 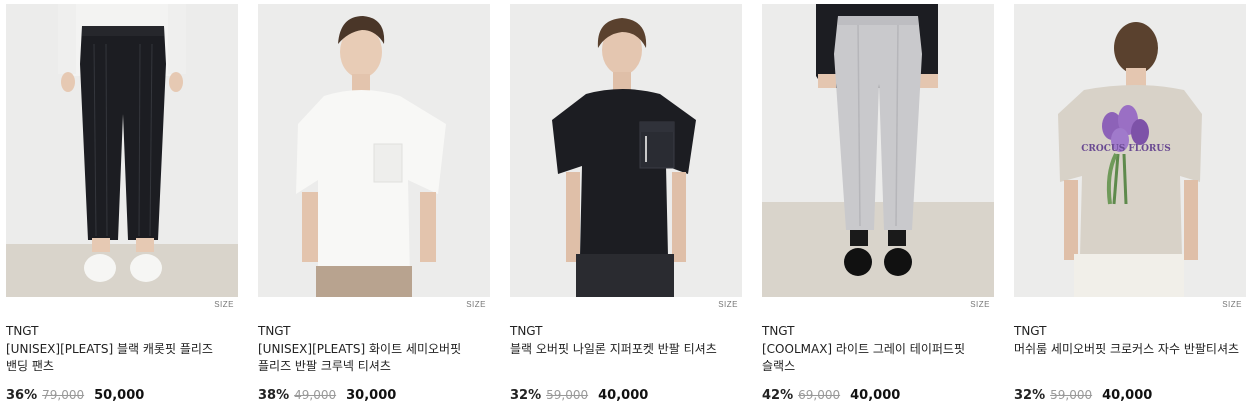 I want to click on price-row: 42% 69,000 40,000, so click(x=831, y=395).